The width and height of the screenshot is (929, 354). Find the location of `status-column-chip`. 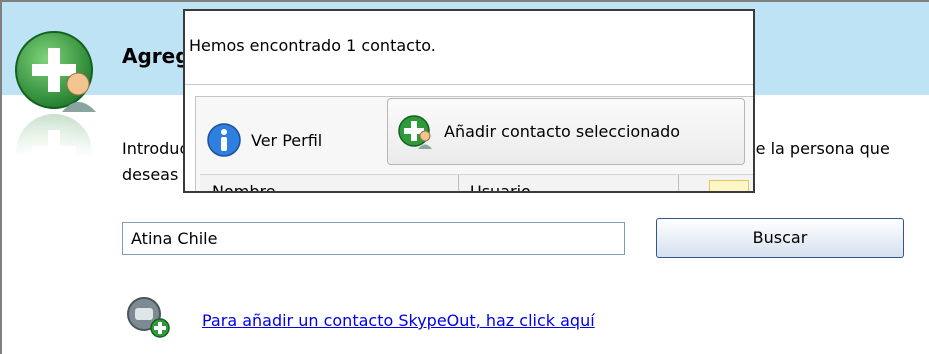

status-column-chip is located at coordinates (729, 185).